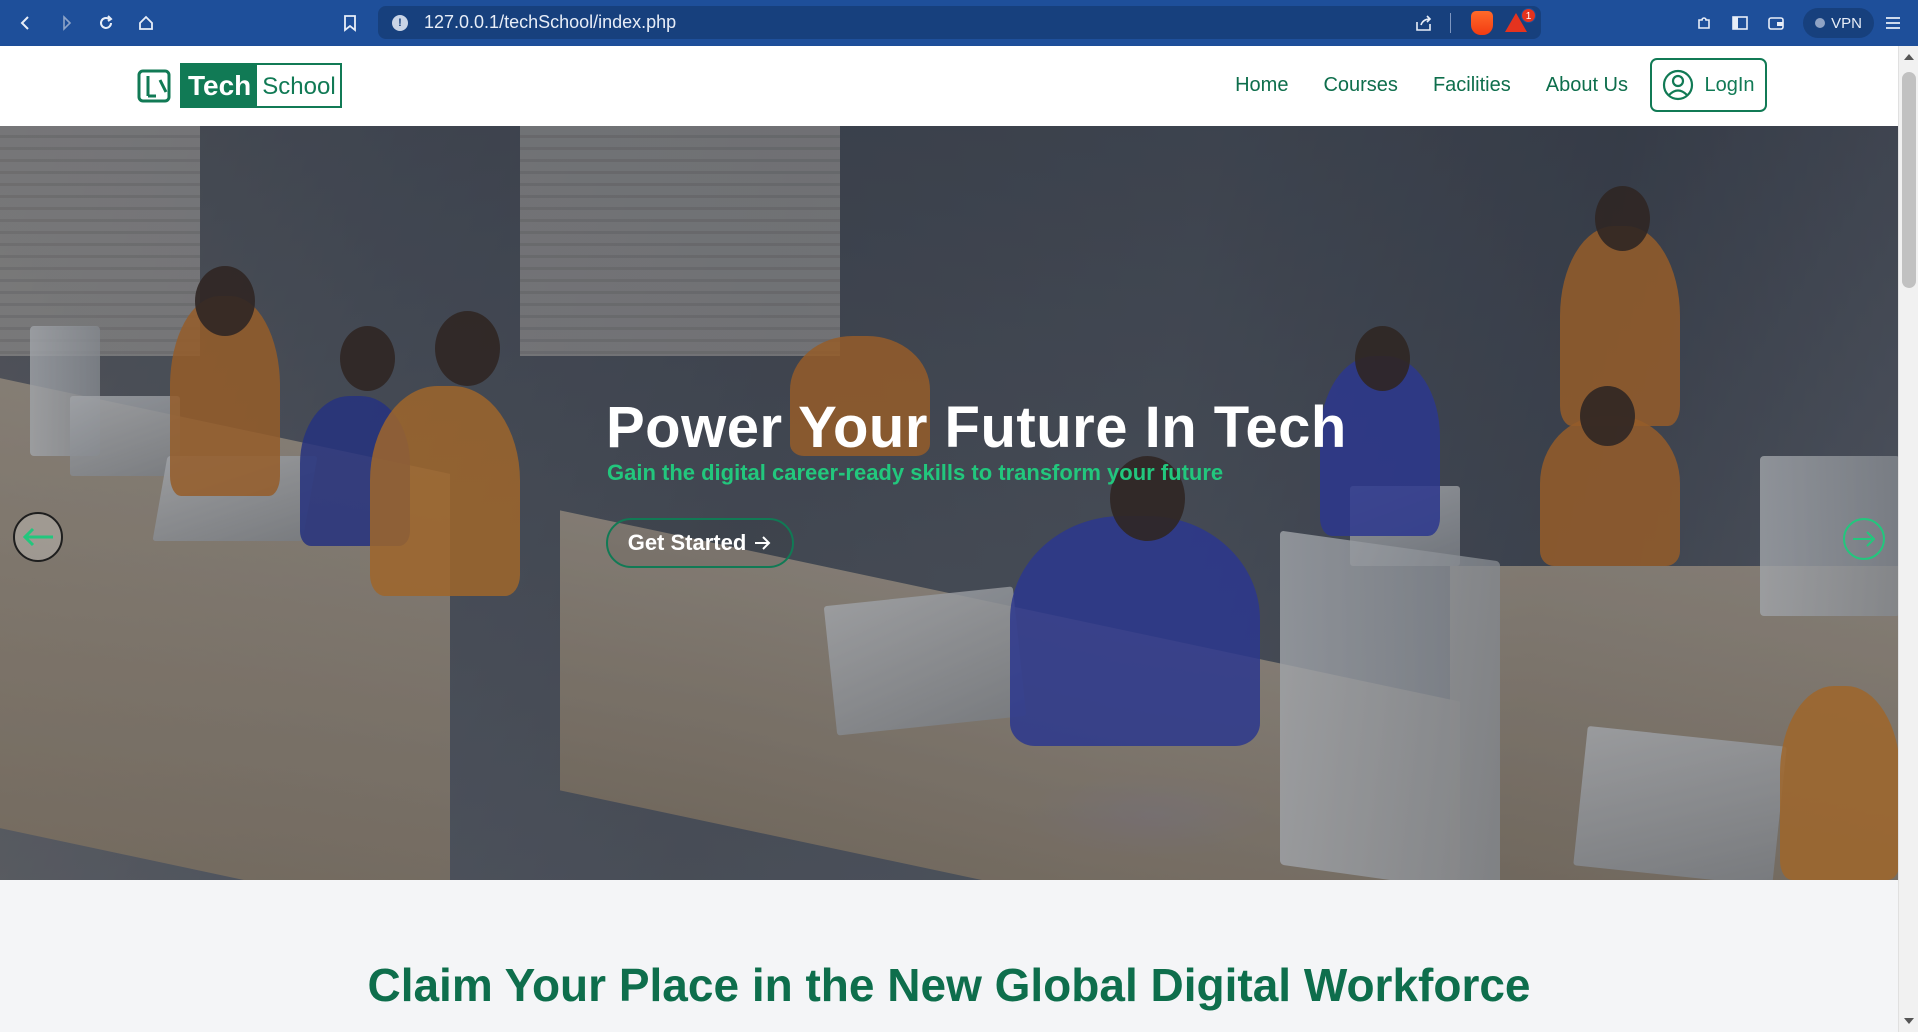 The width and height of the screenshot is (1918, 1032). I want to click on url-text: 127.0.0.1/techSchool/index.php, so click(550, 22).